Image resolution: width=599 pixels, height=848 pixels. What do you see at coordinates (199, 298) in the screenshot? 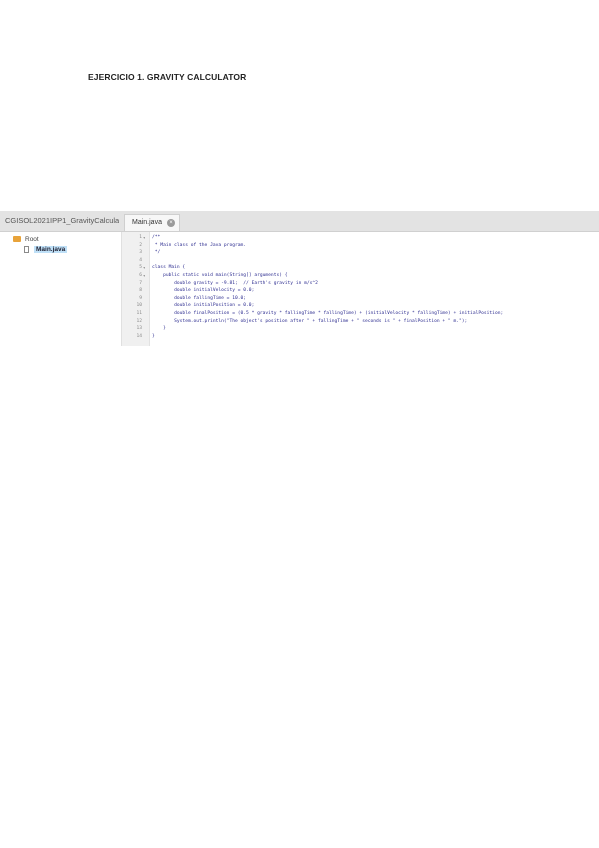
I see `code-text: double fallingTime = 10.0;` at bounding box center [199, 298].